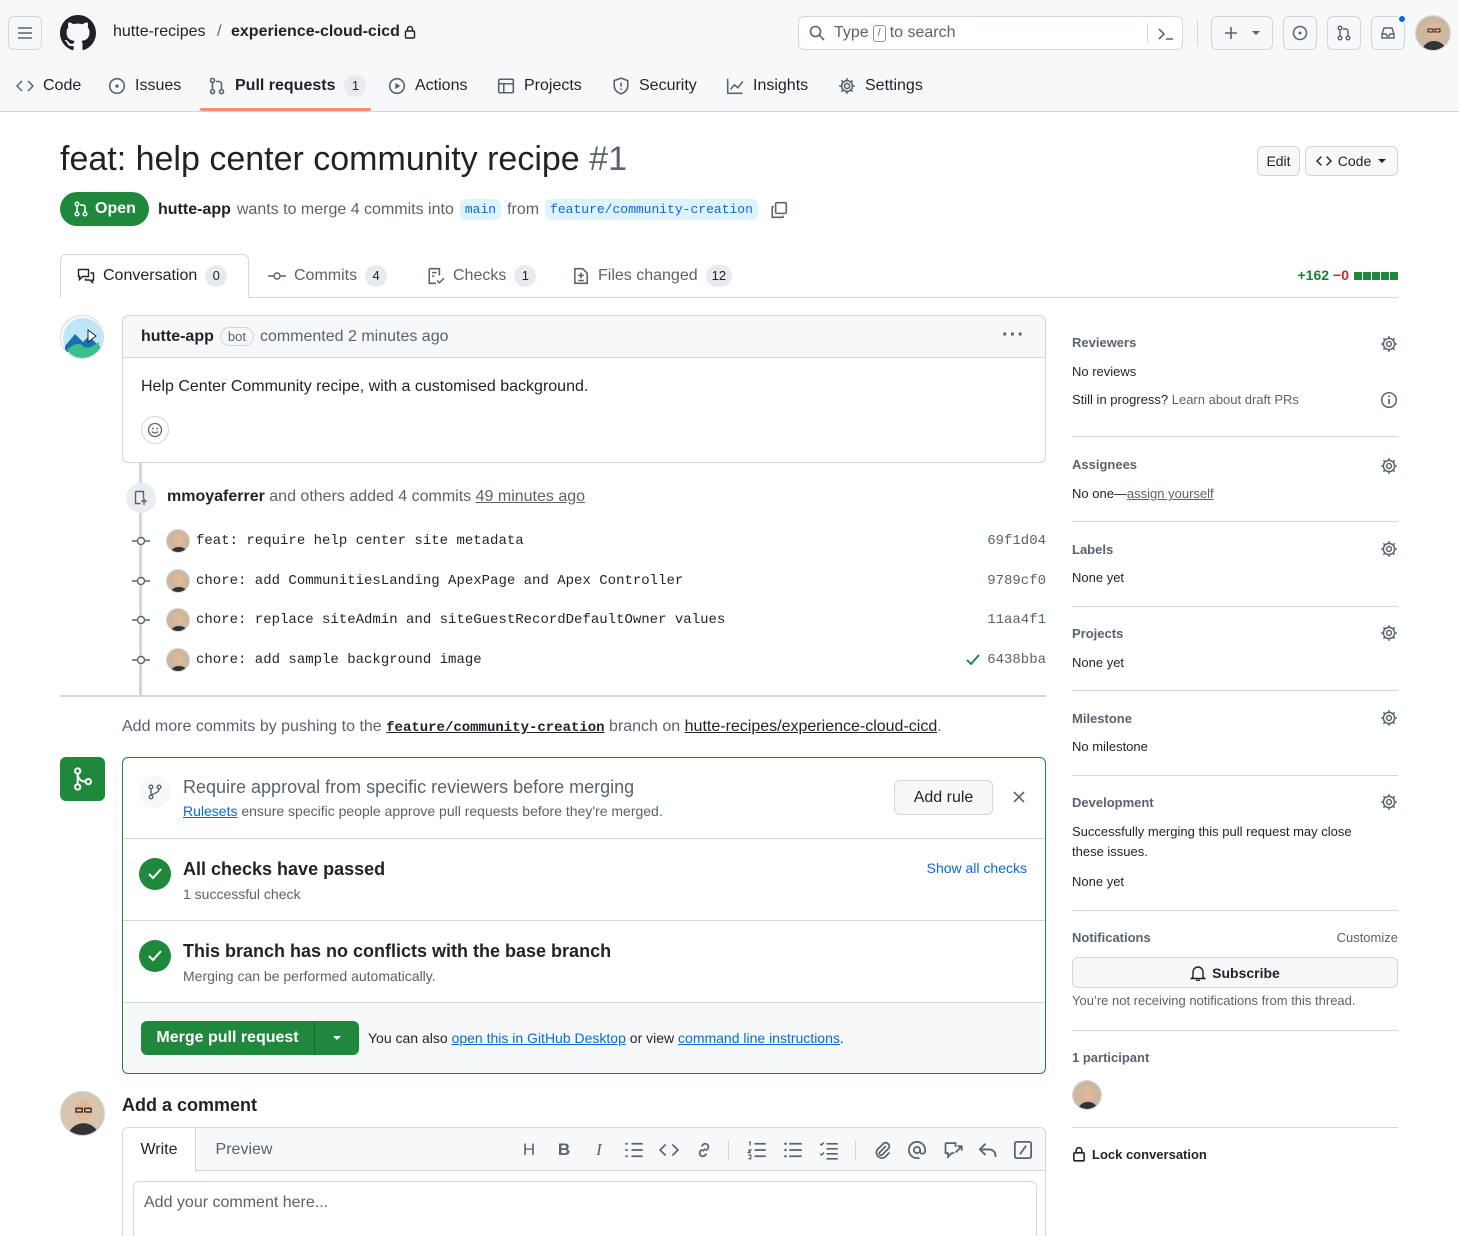  I want to click on repo-tab-insights: Insights, so click(767, 86).